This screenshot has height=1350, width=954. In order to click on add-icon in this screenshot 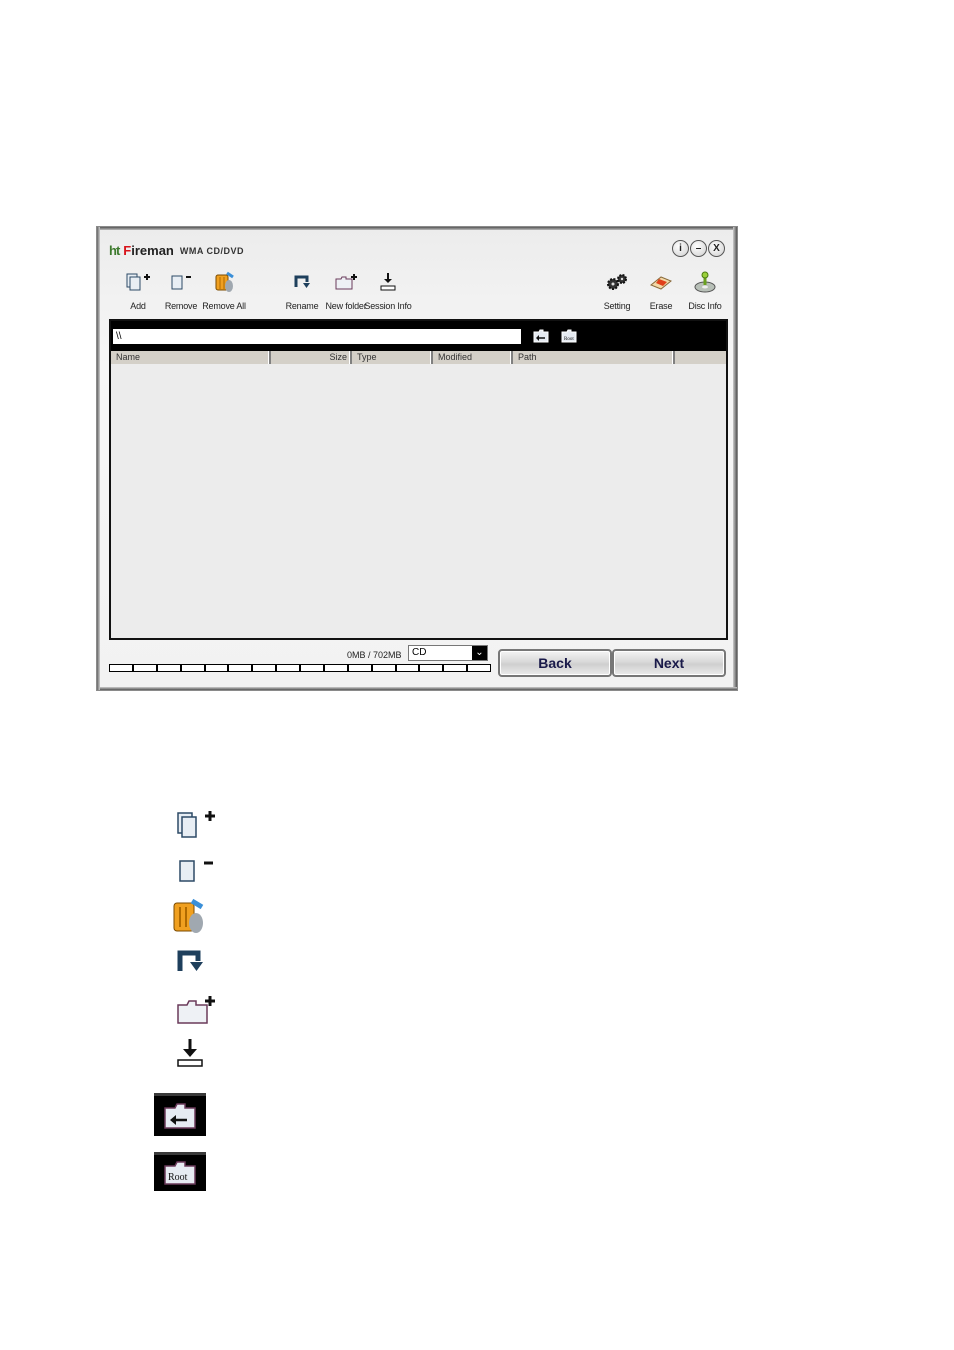, I will do `click(138, 282)`.